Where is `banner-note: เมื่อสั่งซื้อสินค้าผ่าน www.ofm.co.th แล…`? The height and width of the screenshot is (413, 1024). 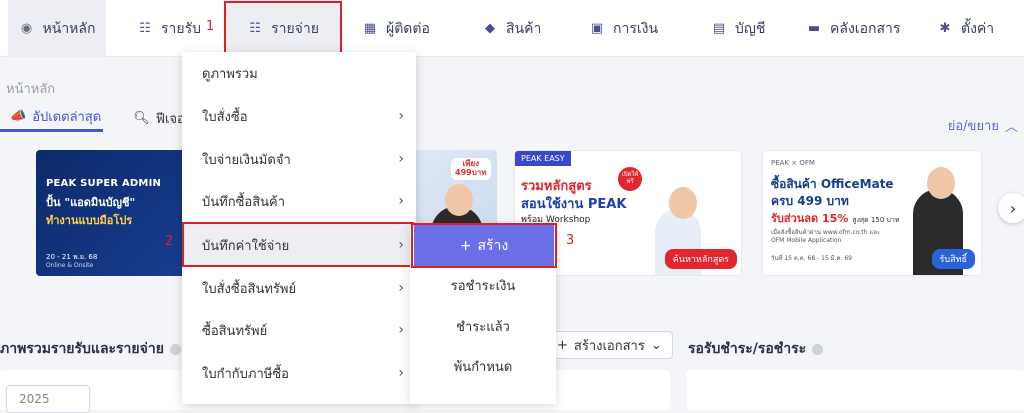
banner-note: เมื่อสั่งซื้อสินค้าผ่าน www.ofm.co.th แล… is located at coordinates (826, 236).